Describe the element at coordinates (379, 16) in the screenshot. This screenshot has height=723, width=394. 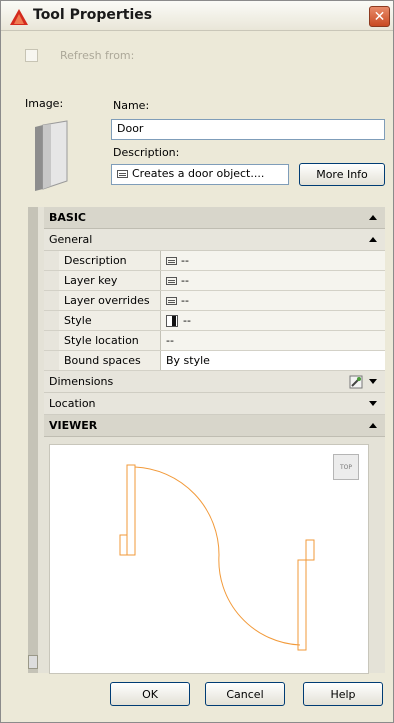
I see `close-button: ✕` at that location.